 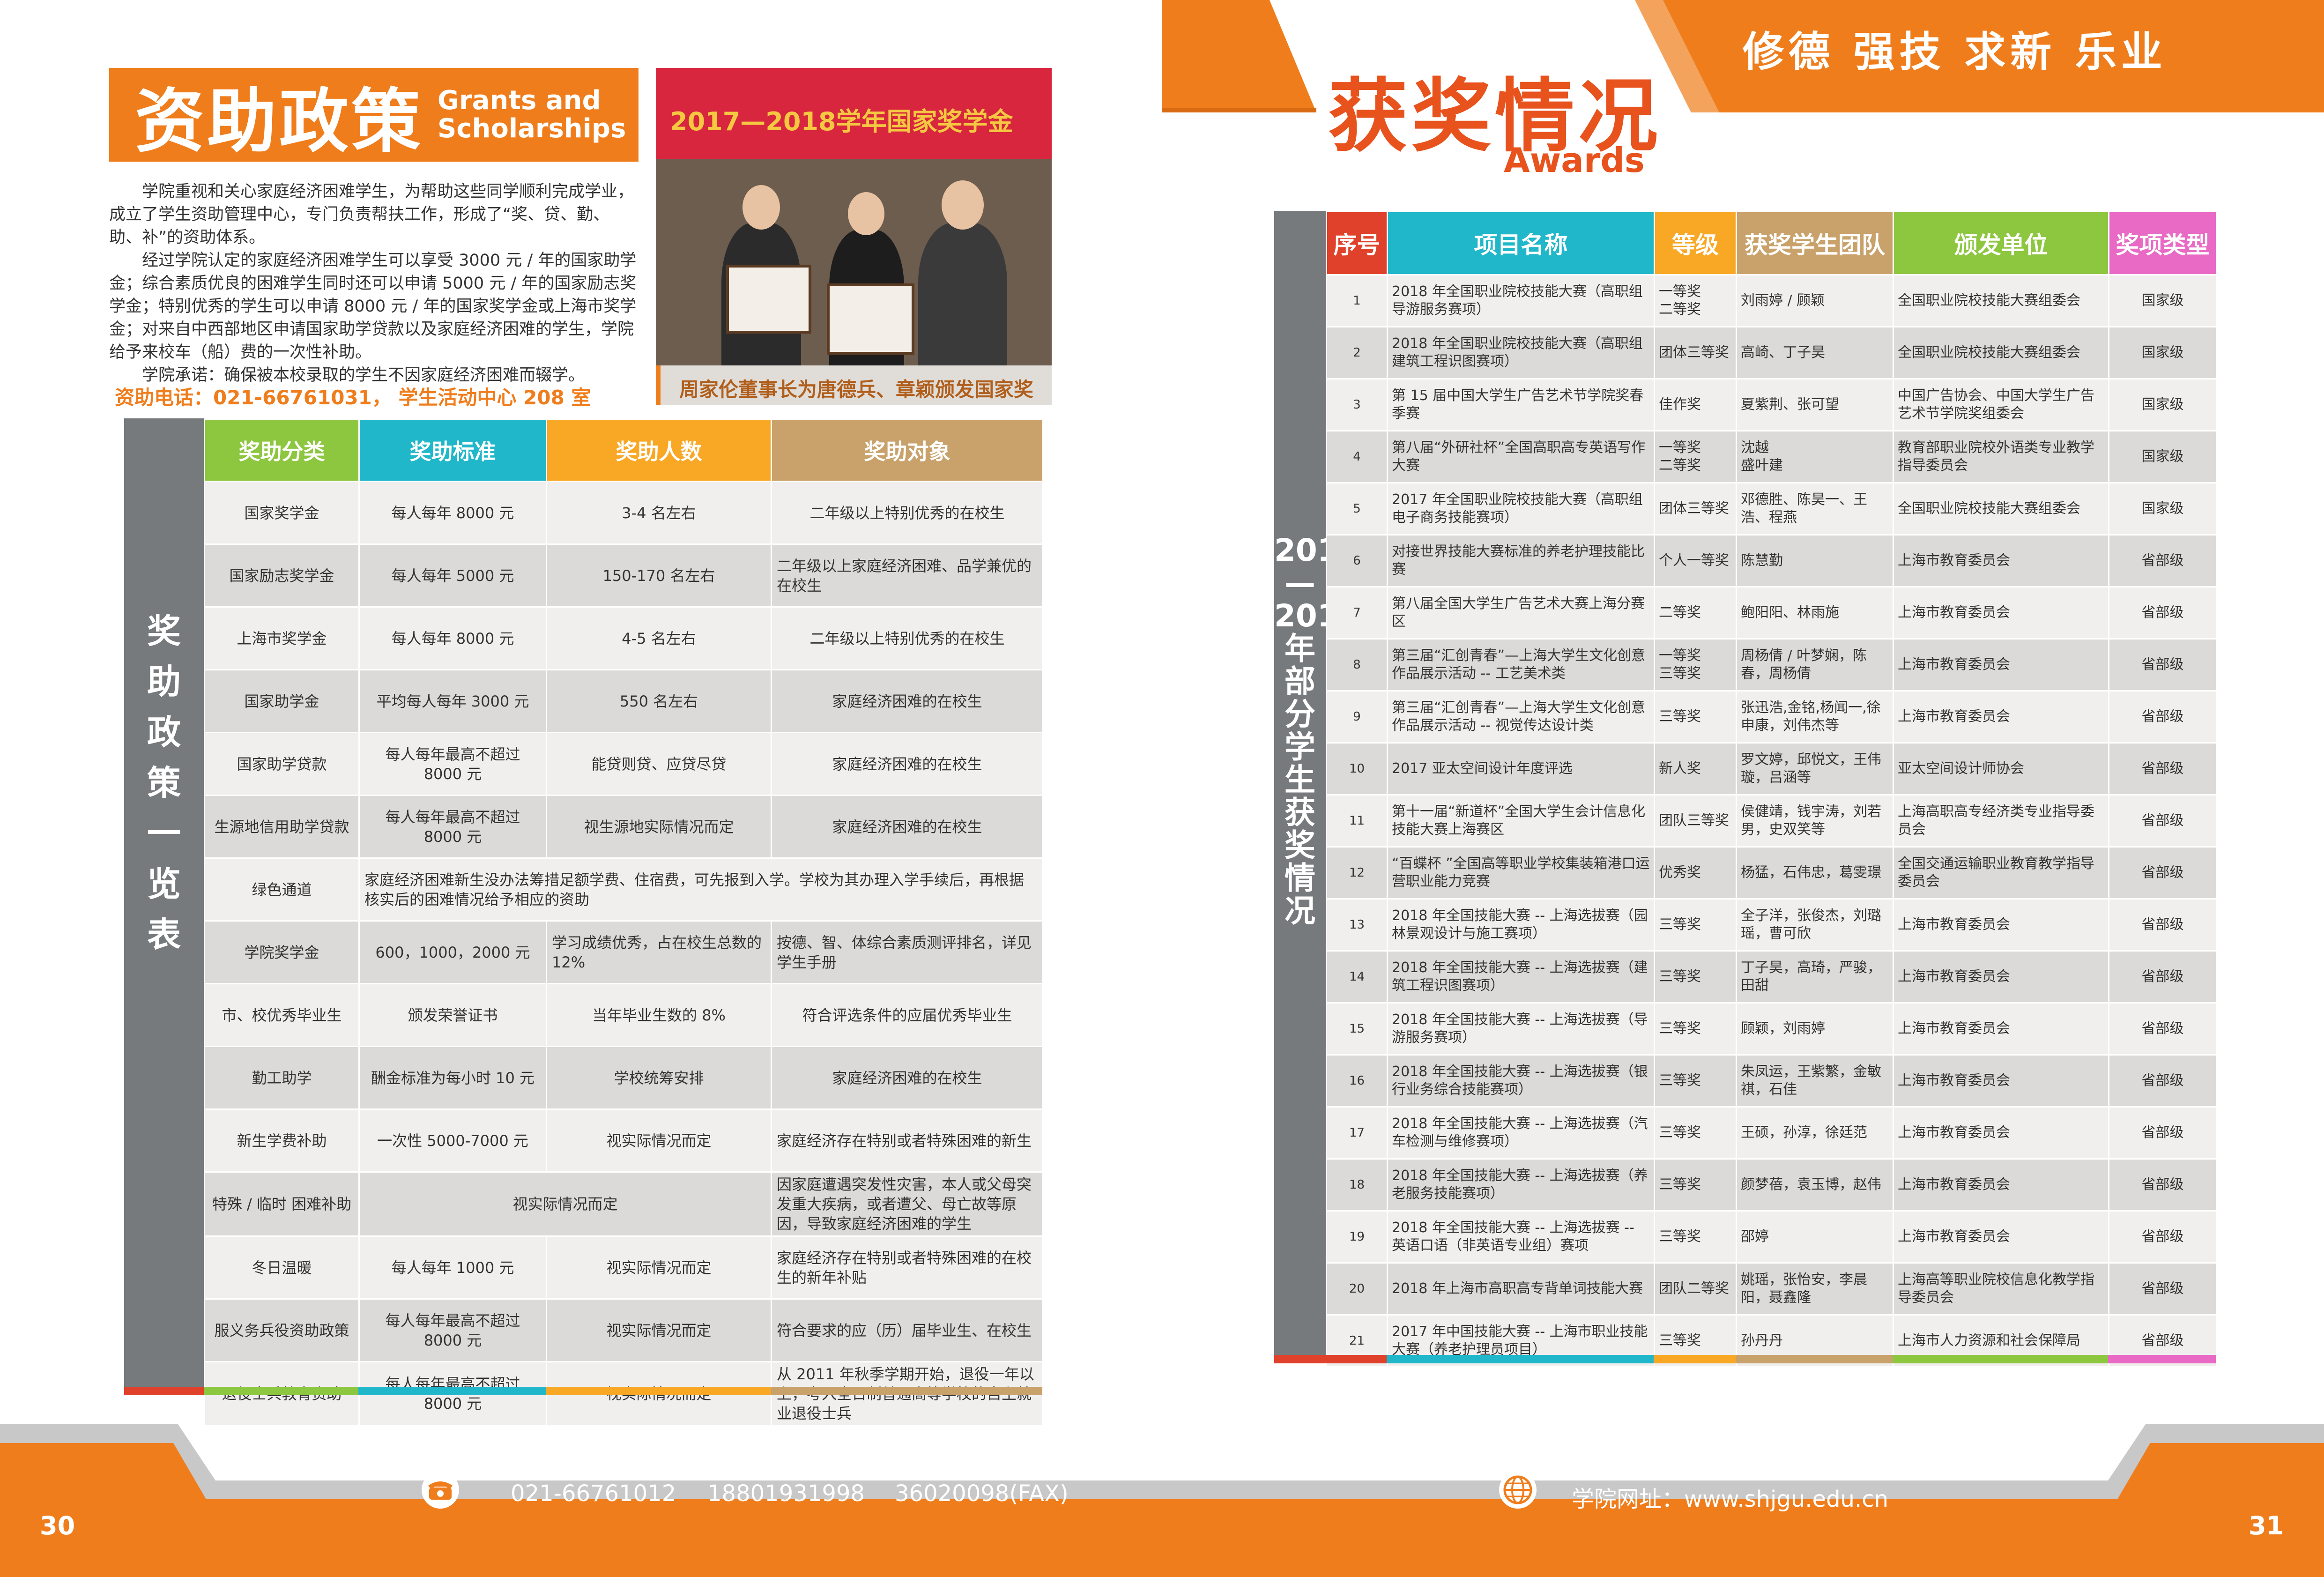 I want to click on grant-count: 学习成绩优秀，占在校生总数的 12%, so click(x=659, y=952).